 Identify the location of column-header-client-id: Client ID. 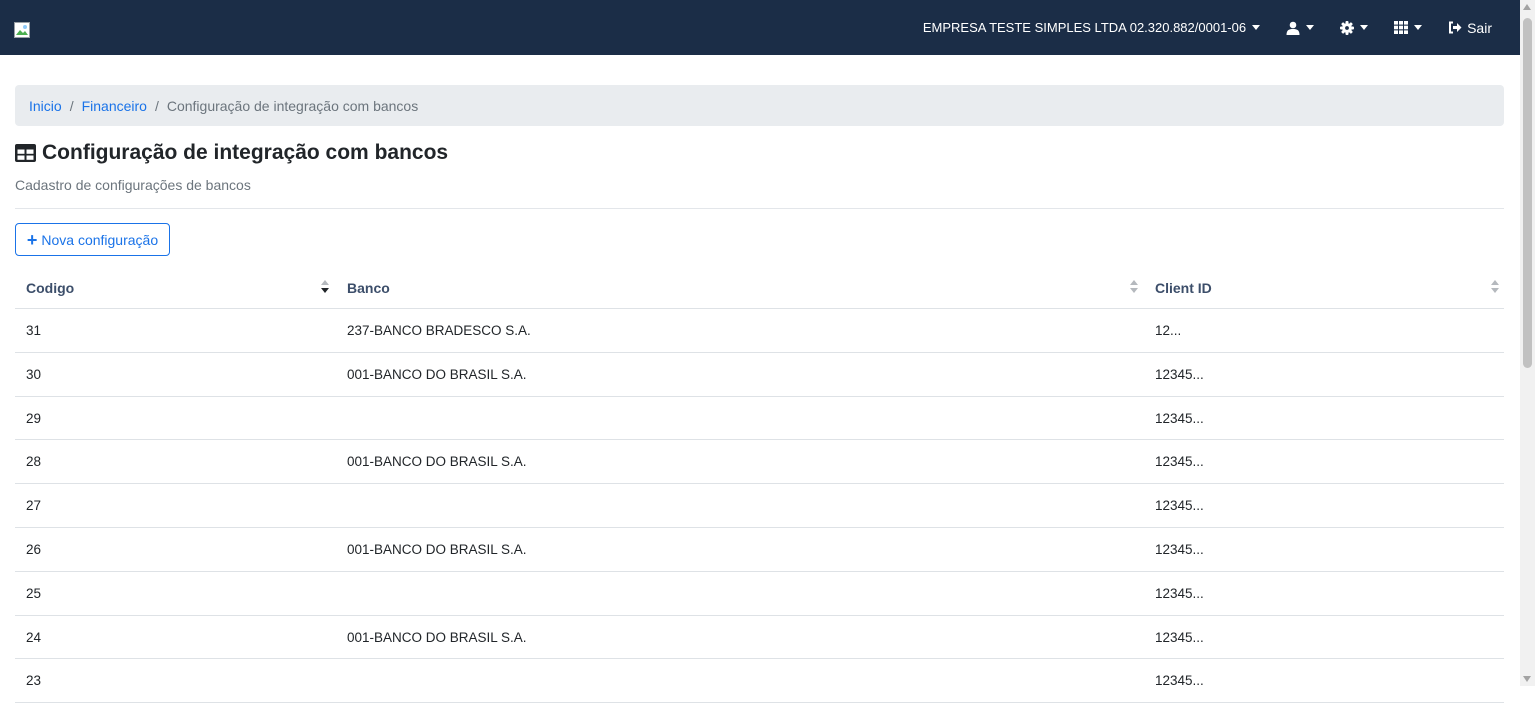
(1183, 288).